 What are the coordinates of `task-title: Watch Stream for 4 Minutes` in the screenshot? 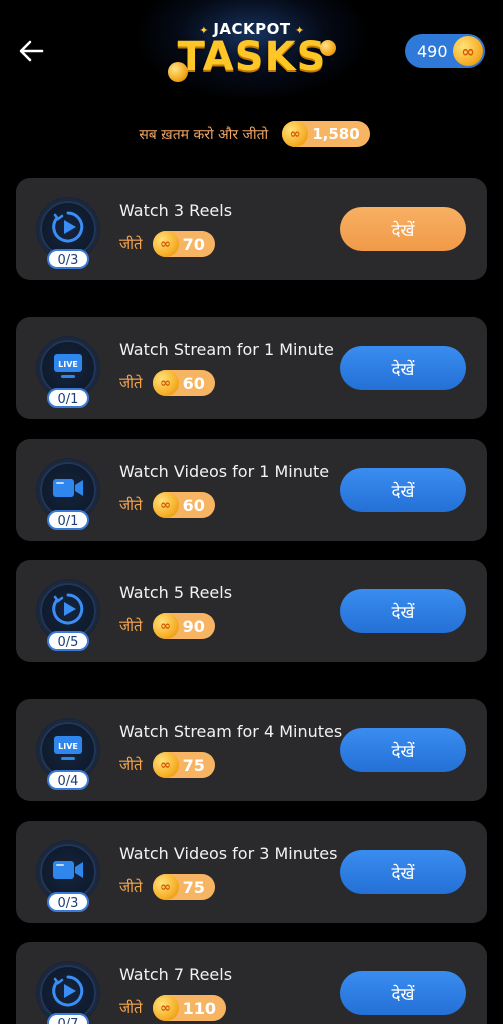 It's located at (231, 731).